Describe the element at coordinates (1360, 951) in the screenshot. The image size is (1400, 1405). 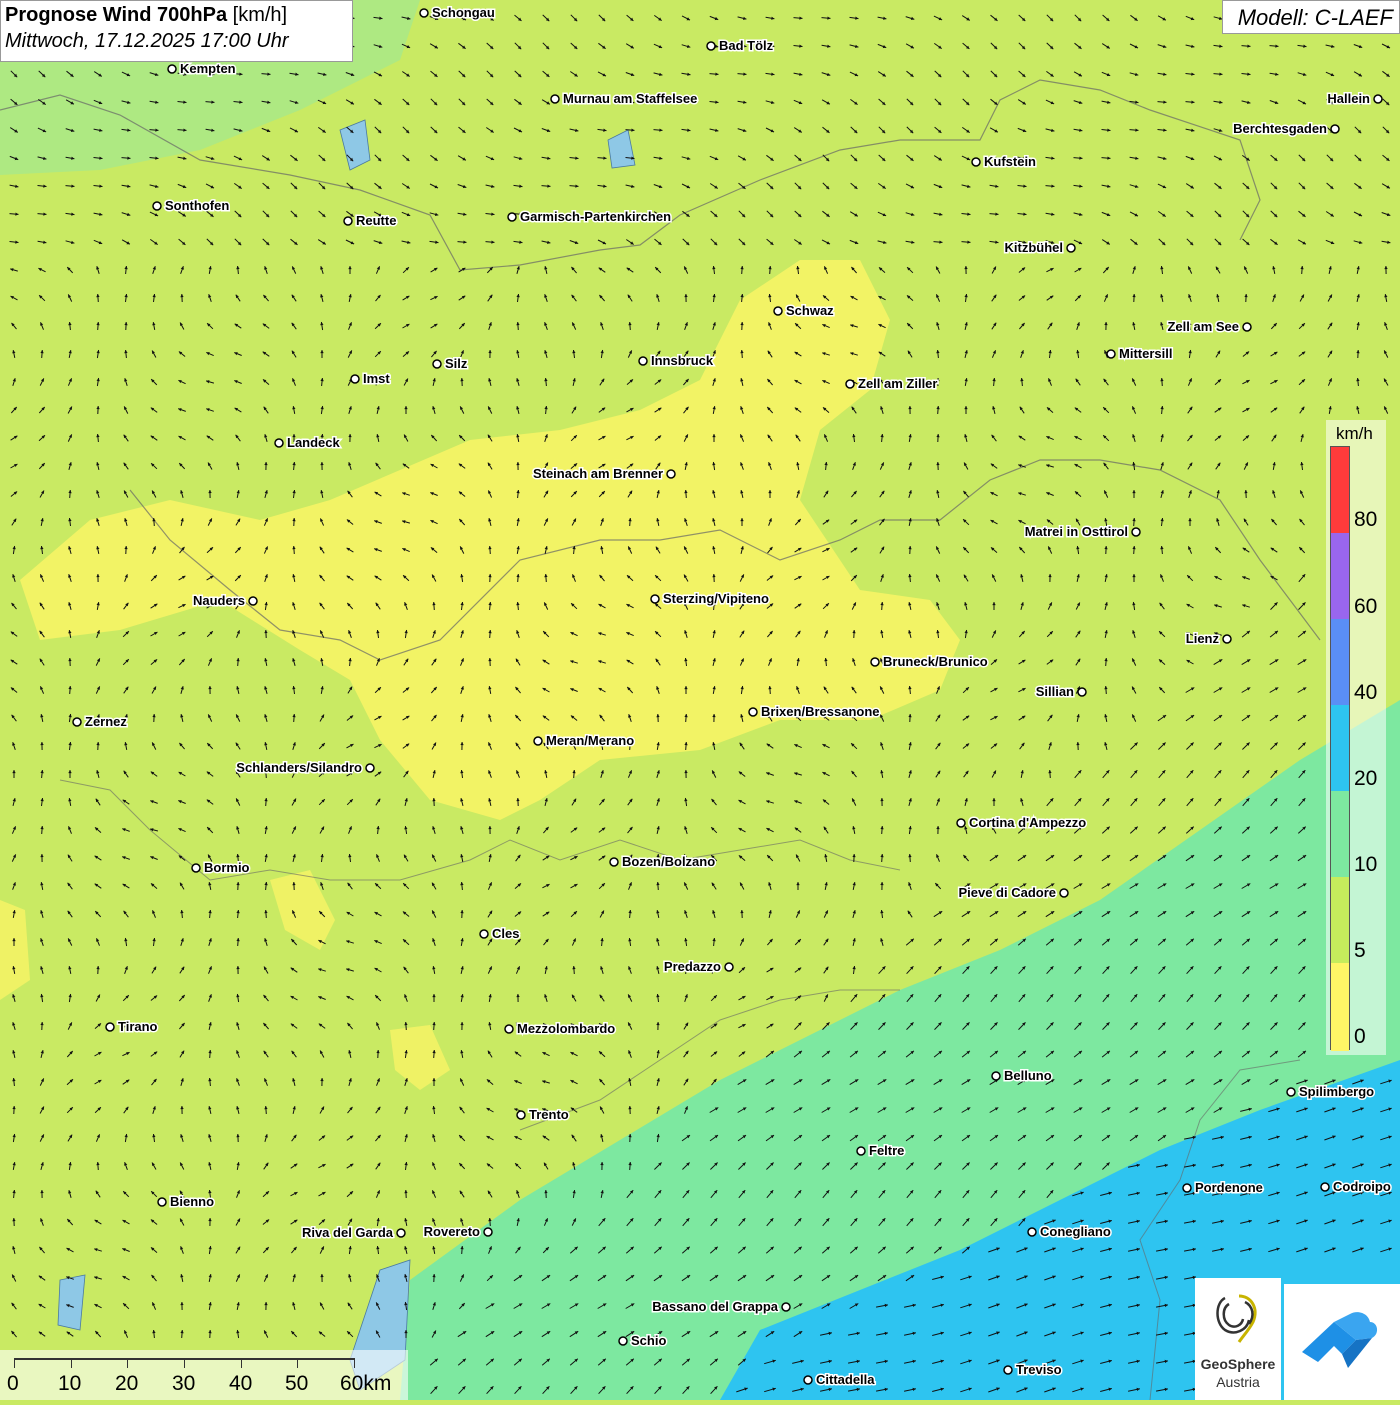
I see `legend-label-5: 5` at that location.